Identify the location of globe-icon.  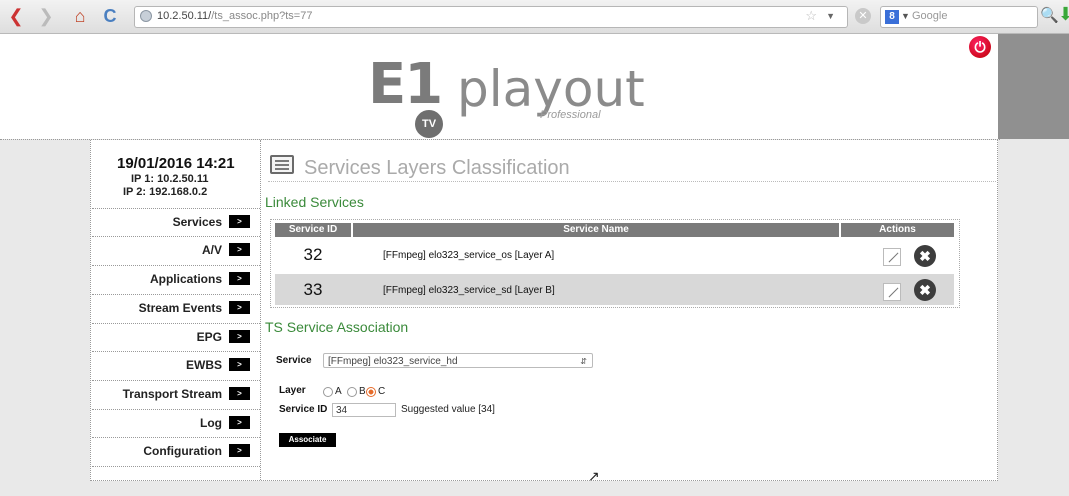
(146, 16).